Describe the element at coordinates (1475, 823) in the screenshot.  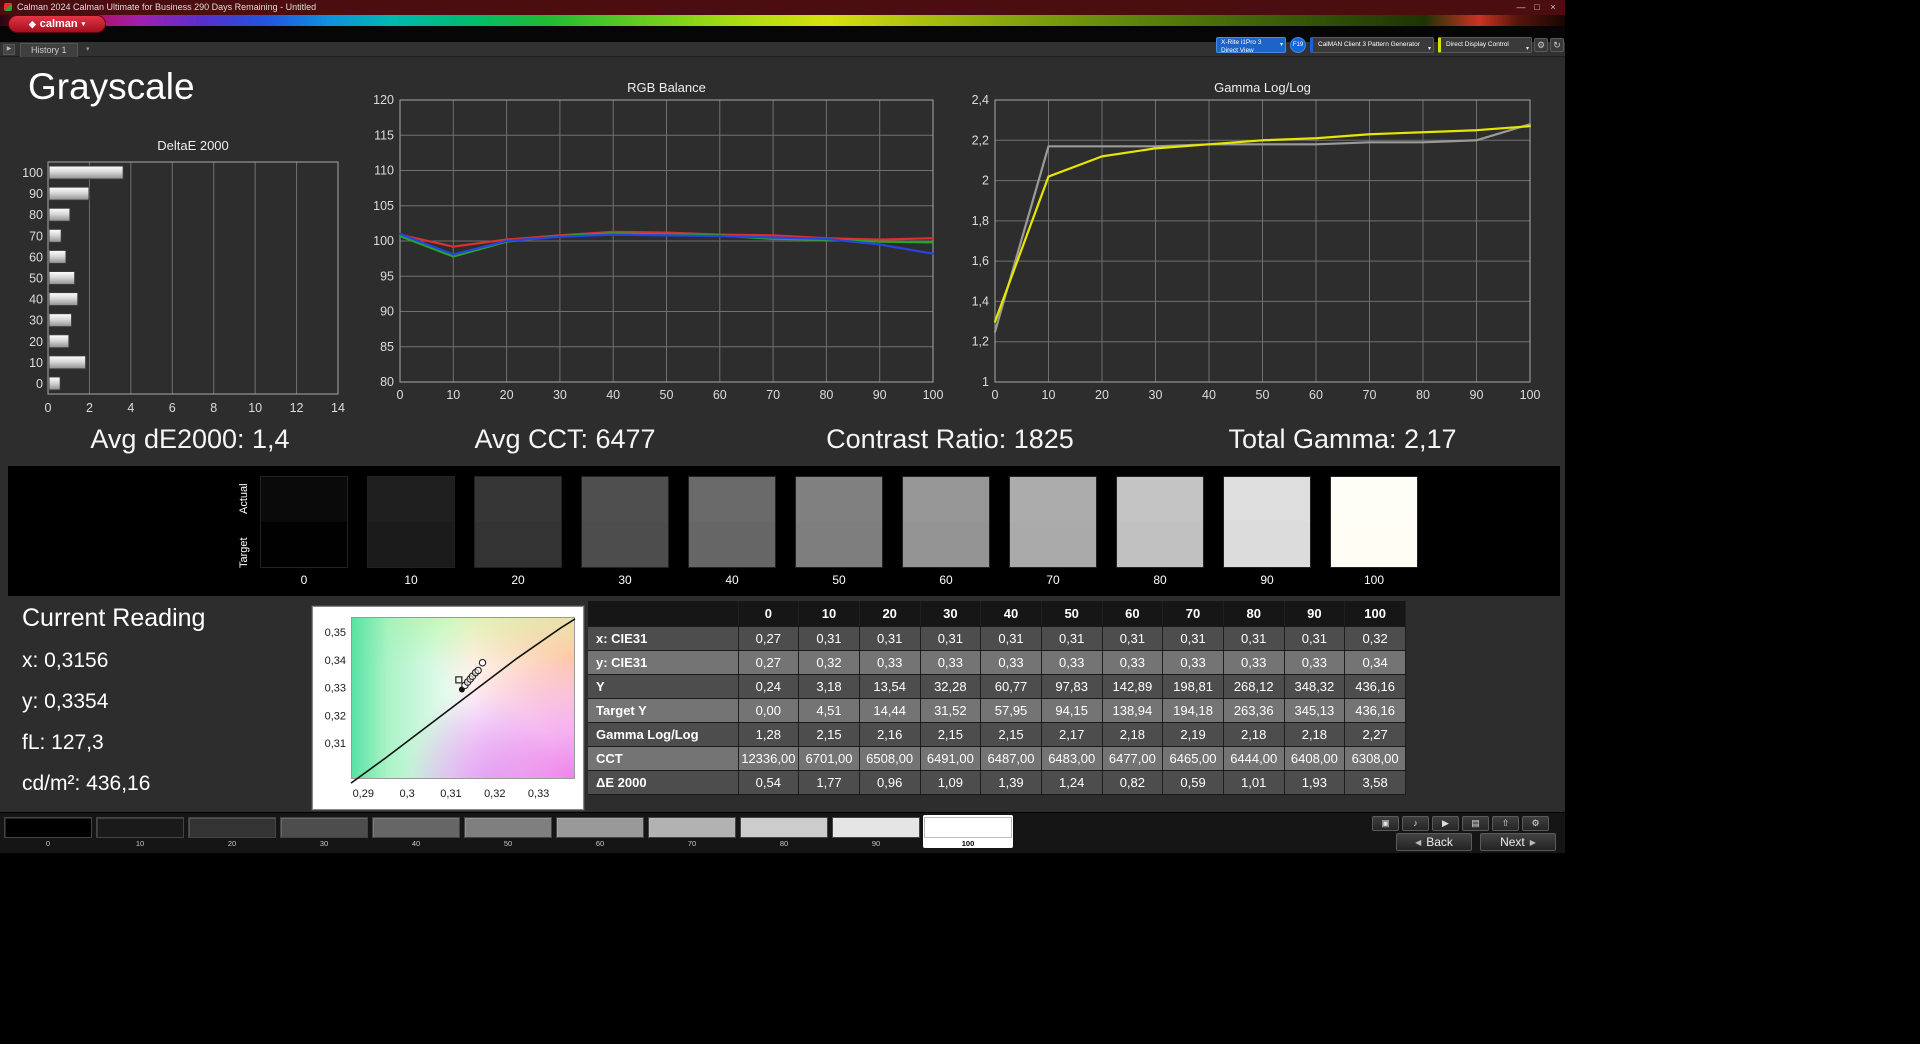
I see `printer-icon: ▤` at that location.